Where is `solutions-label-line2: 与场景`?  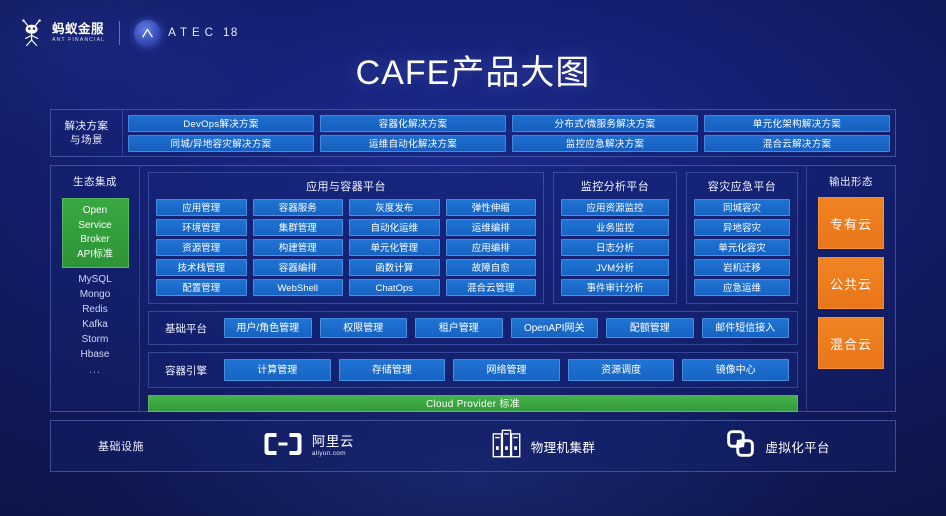 solutions-label-line2: 与场景 is located at coordinates (86, 140).